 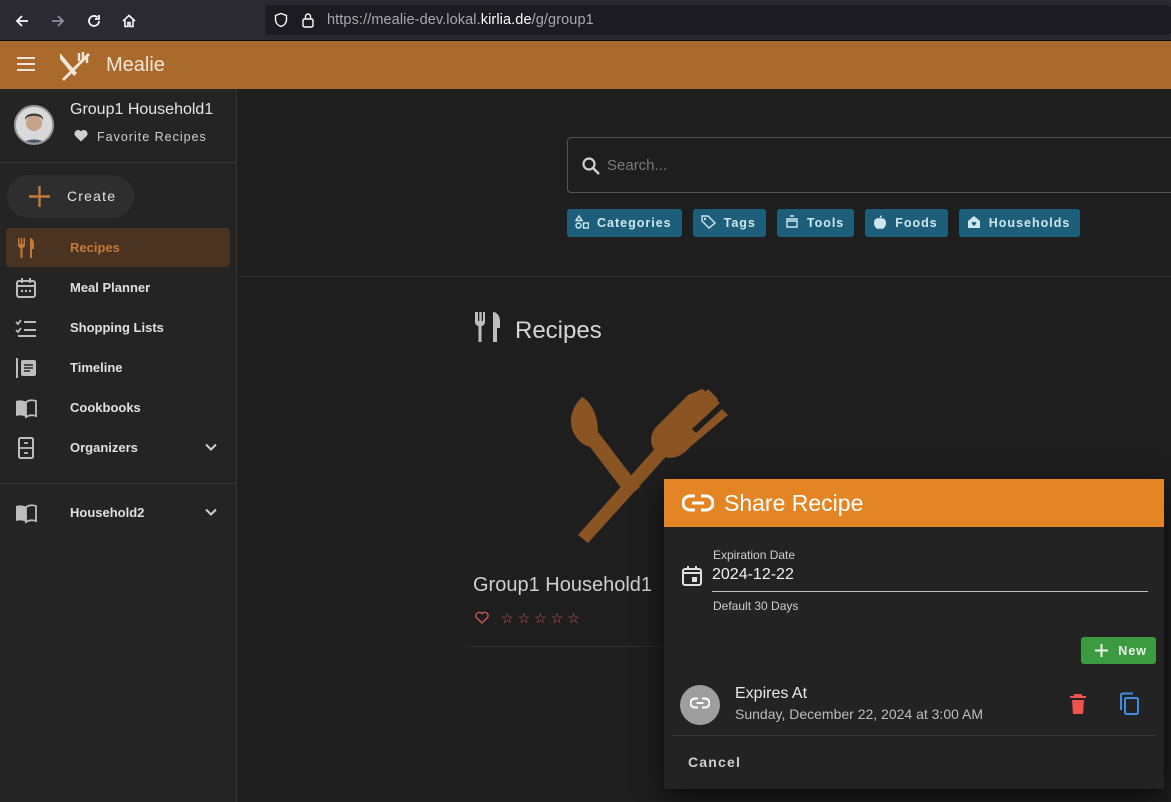 I want to click on tag-icon, so click(x=708, y=223).